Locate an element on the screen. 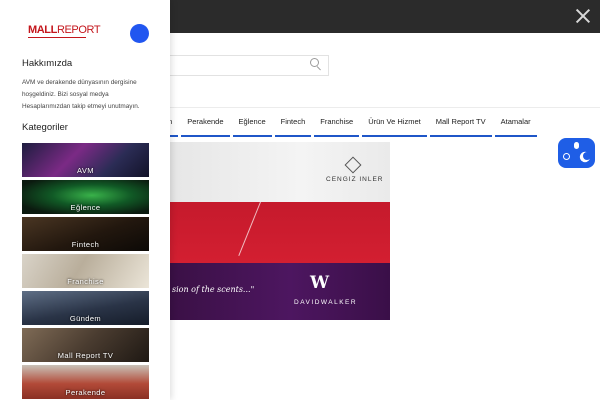  toggle-knob is located at coordinates (576, 145).